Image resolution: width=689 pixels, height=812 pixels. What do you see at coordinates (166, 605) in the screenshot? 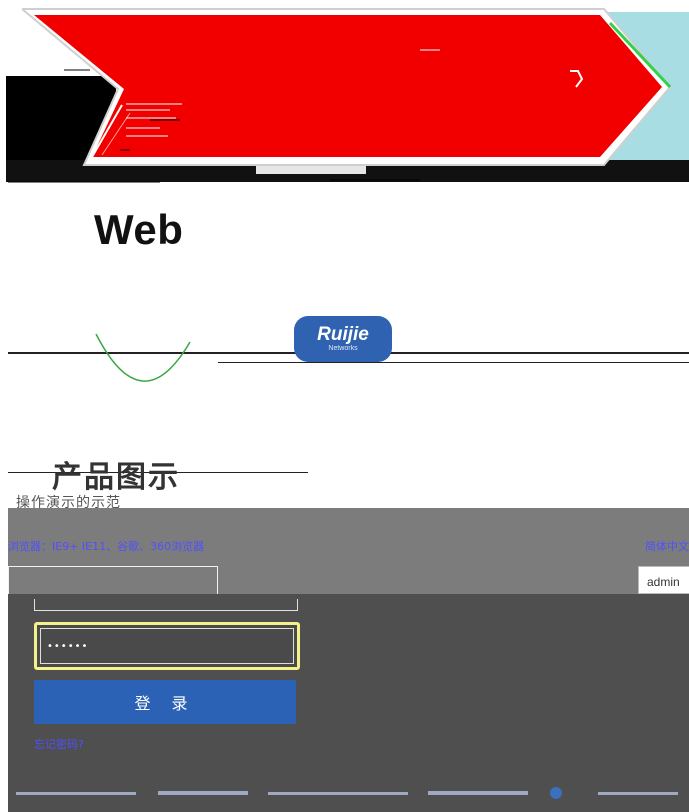
I see `username-field` at bounding box center [166, 605].